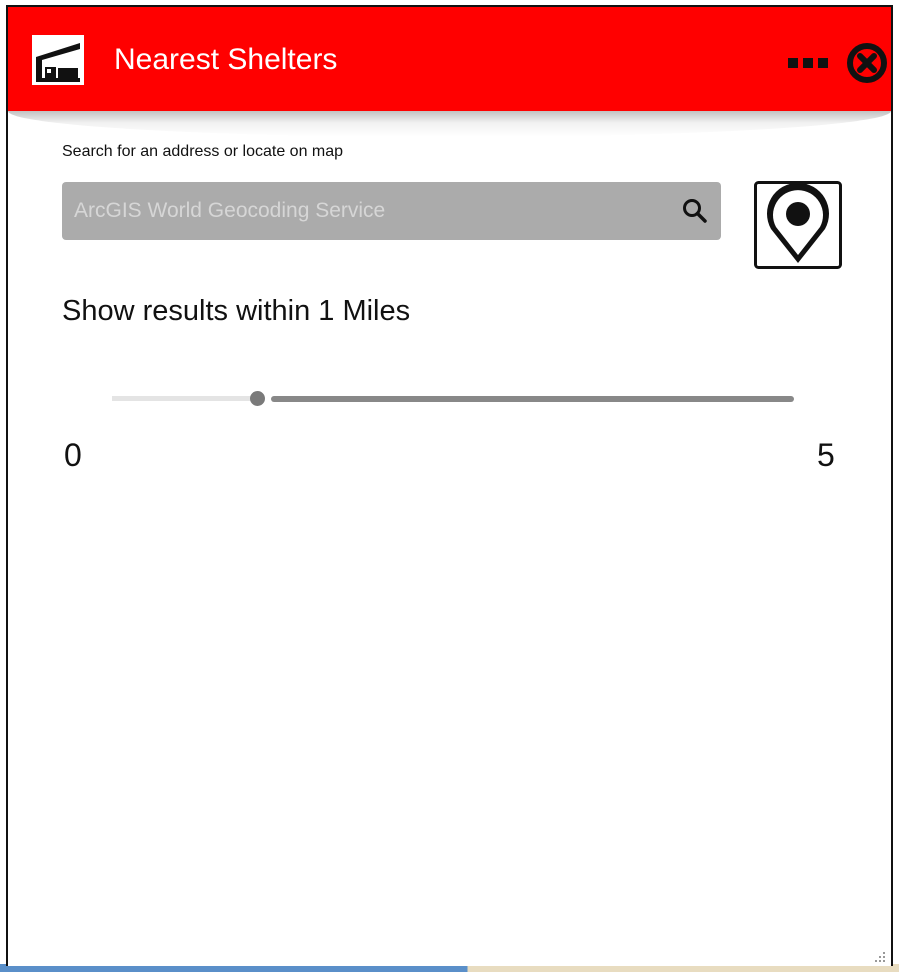  Describe the element at coordinates (257, 398) in the screenshot. I see `radius-slider-thumb` at that location.